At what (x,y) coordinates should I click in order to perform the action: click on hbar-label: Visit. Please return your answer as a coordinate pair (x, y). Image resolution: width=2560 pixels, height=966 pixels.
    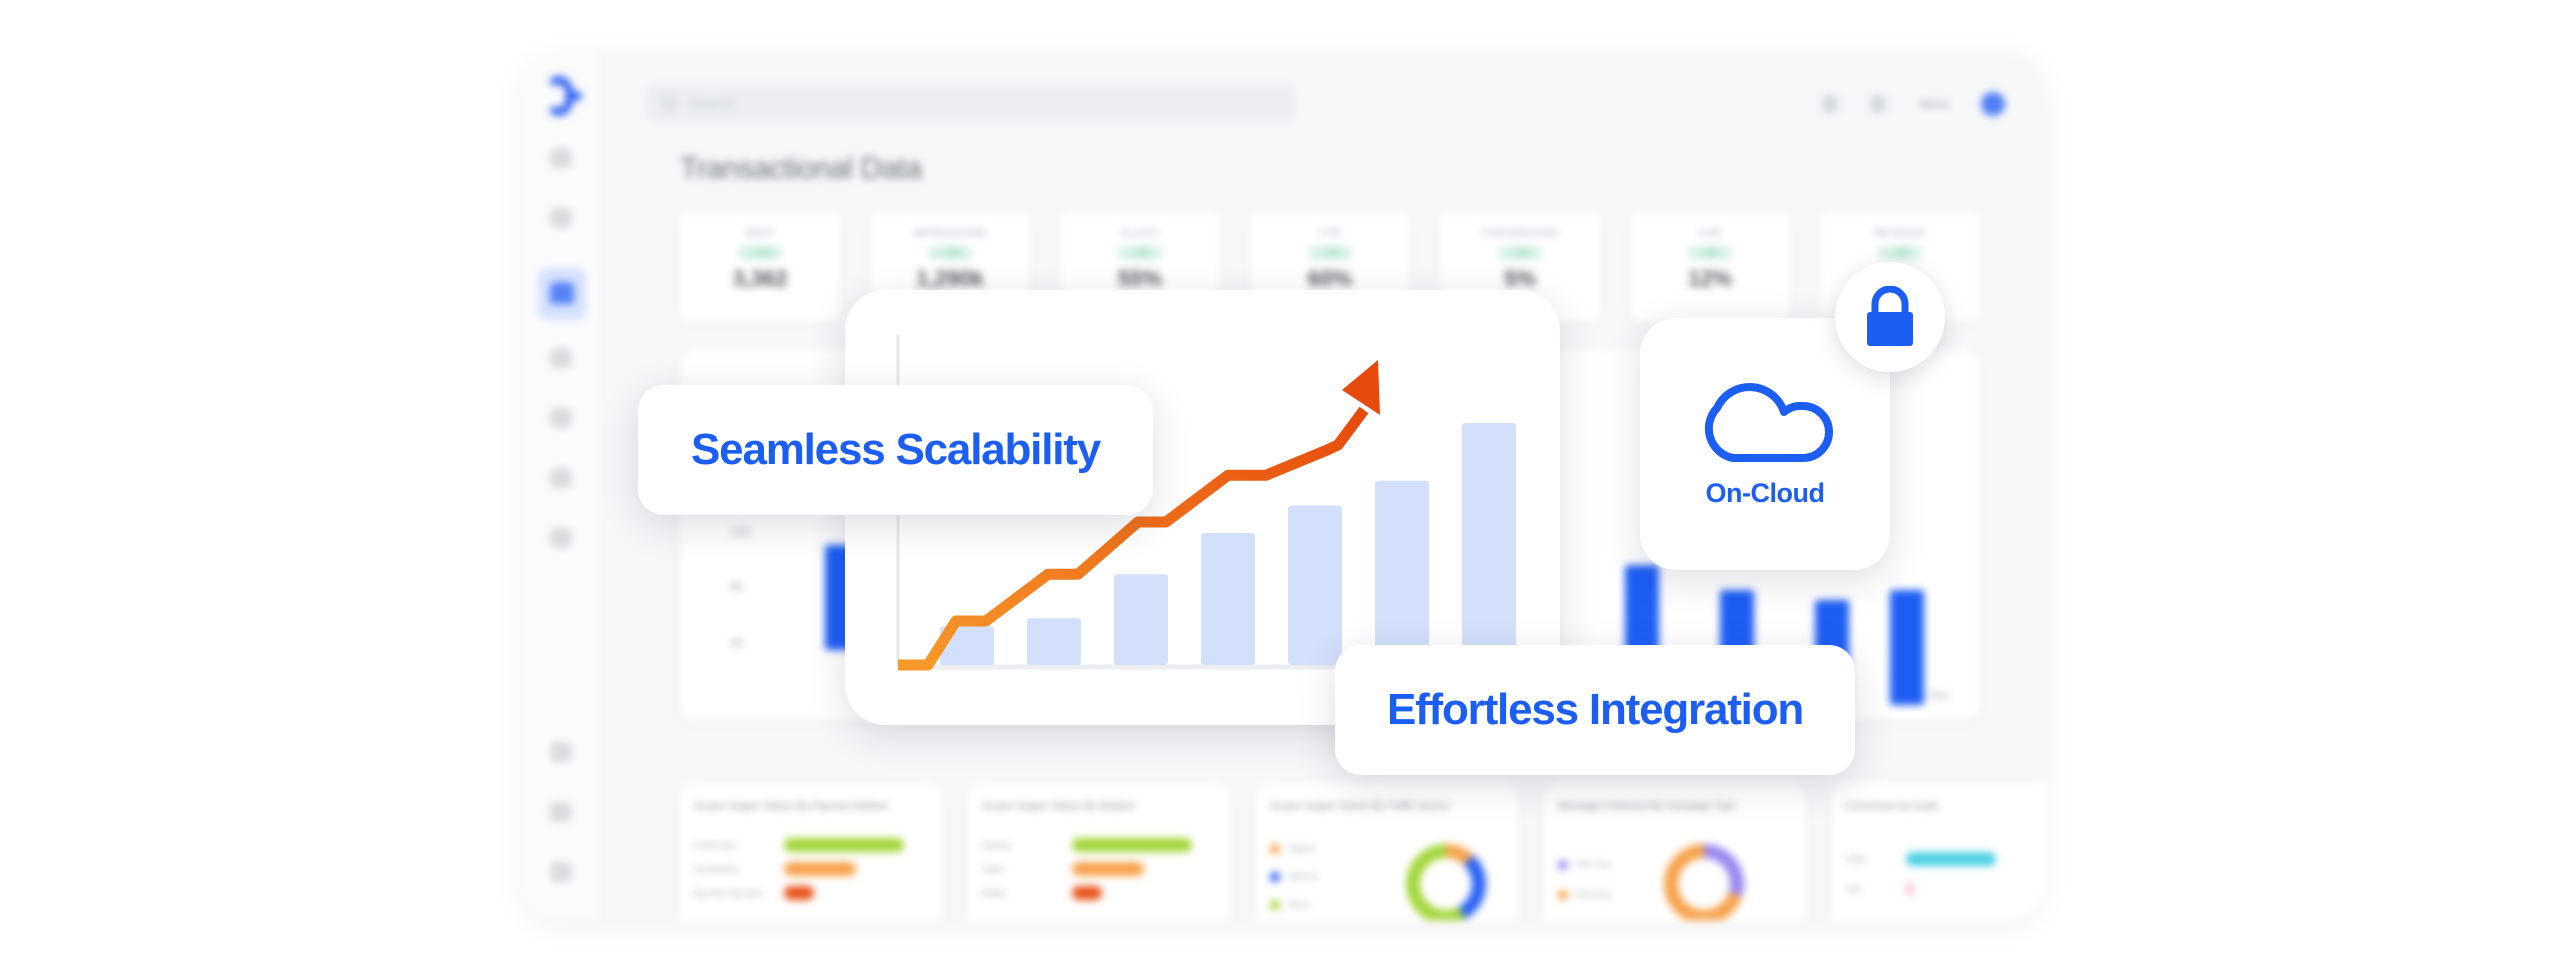
    Looking at the image, I should click on (1853, 889).